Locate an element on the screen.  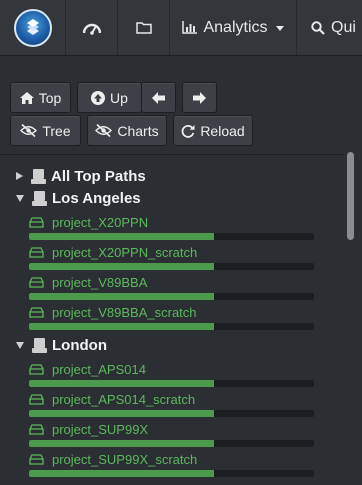
tree-item: project_X20PPN_scratch is located at coordinates (172, 258).